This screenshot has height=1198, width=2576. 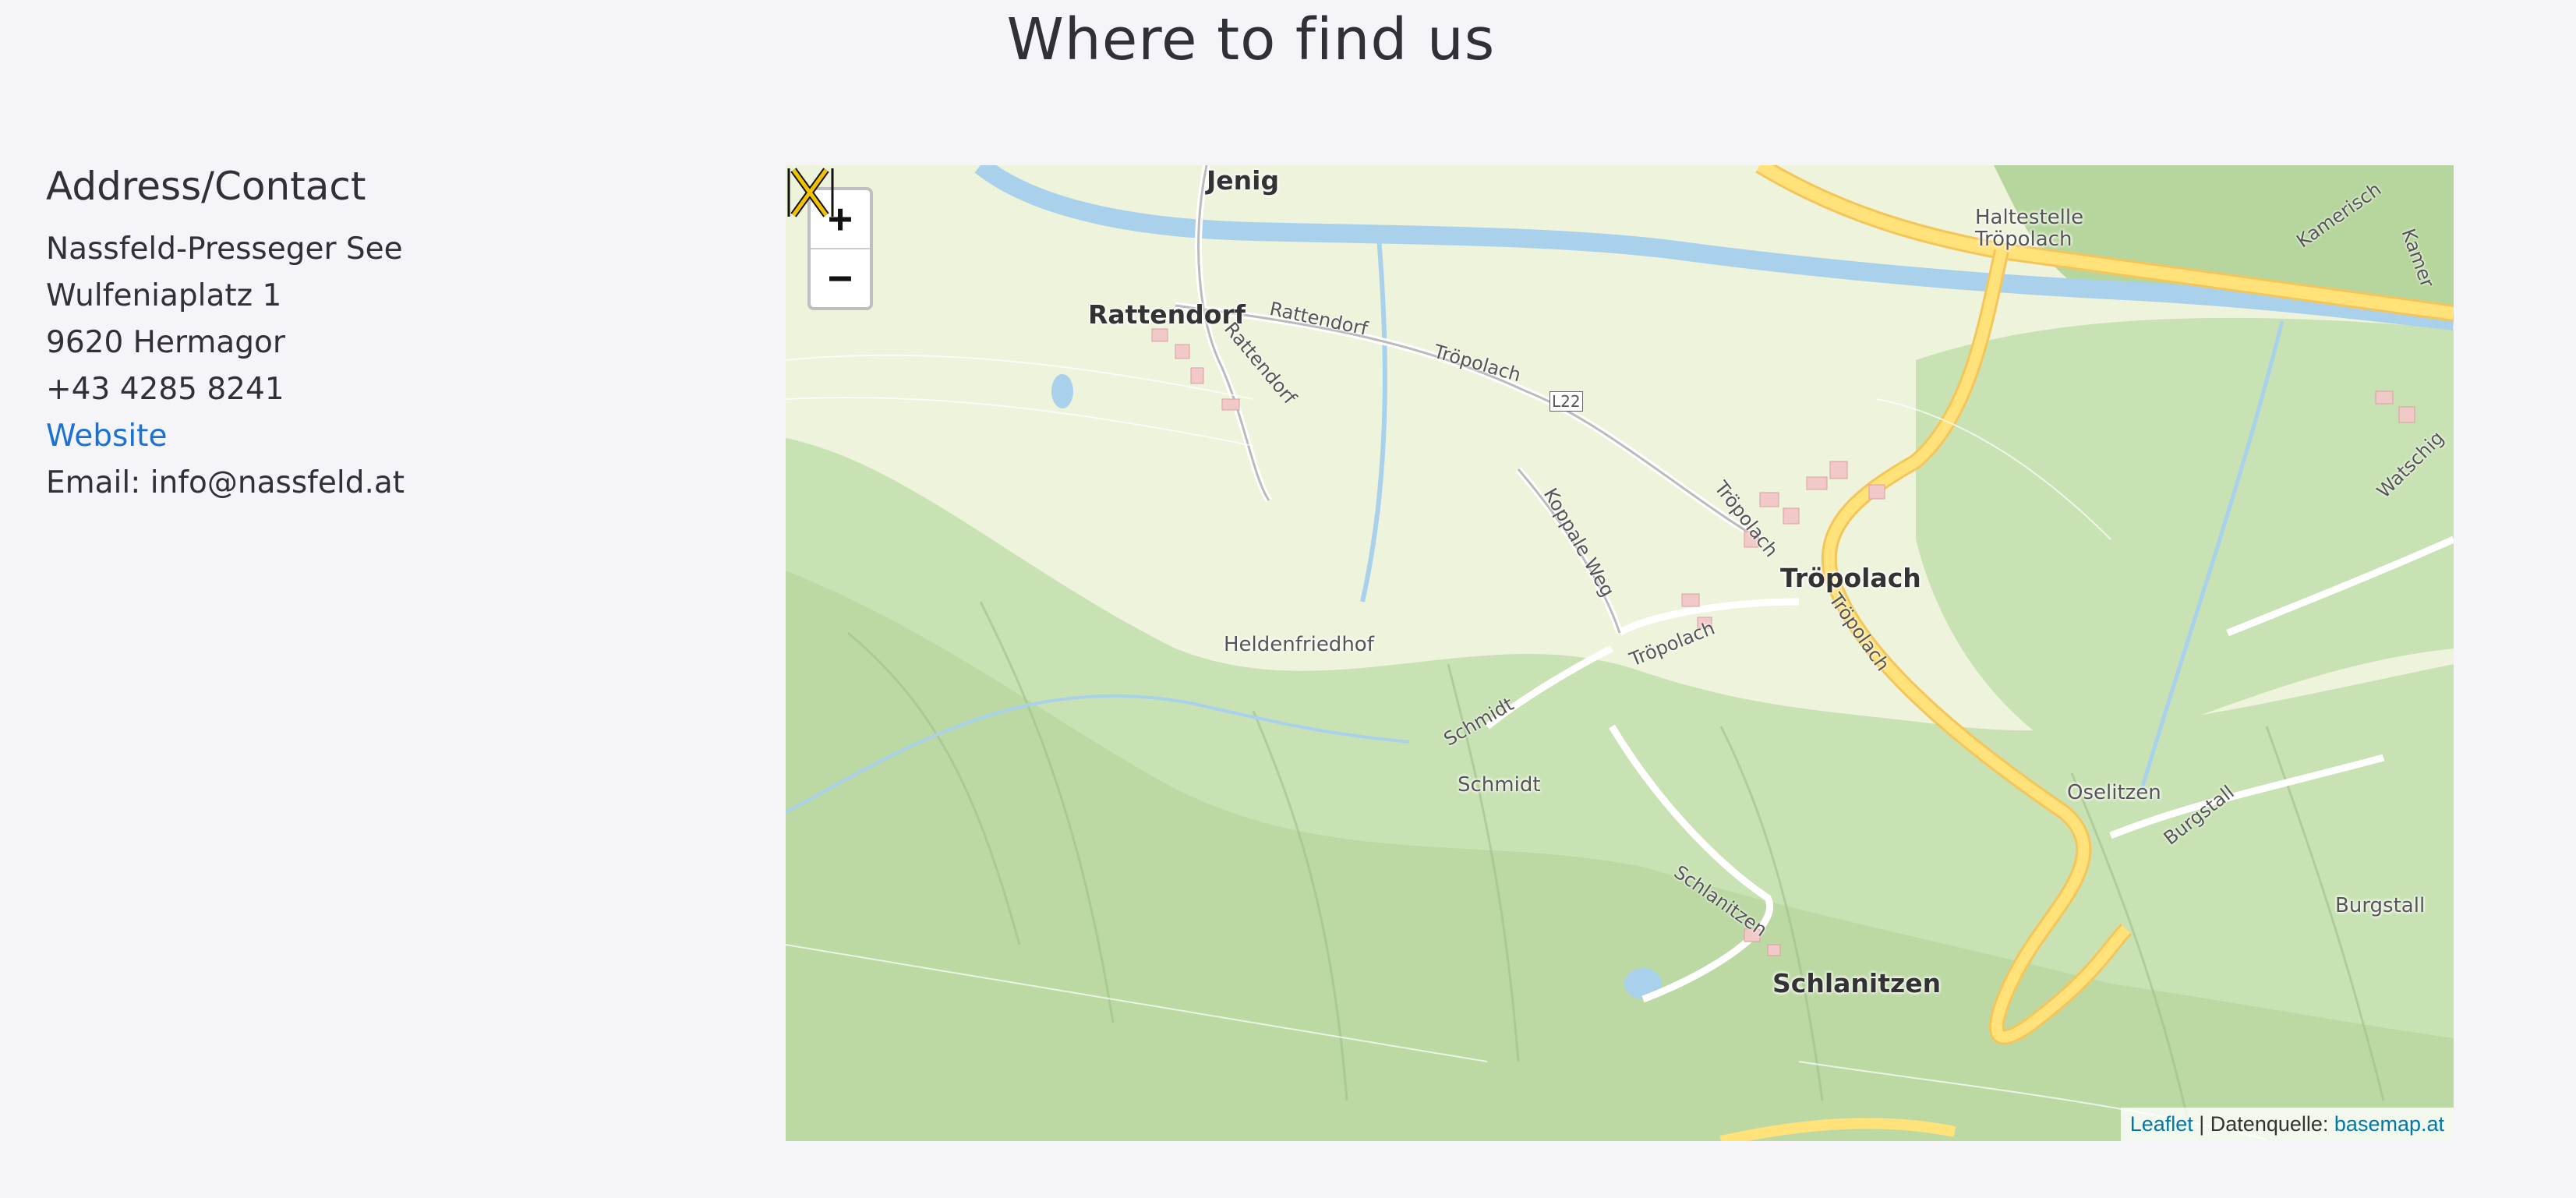 I want to click on contact-email: Email: info@nassfeld.at, so click(x=225, y=482).